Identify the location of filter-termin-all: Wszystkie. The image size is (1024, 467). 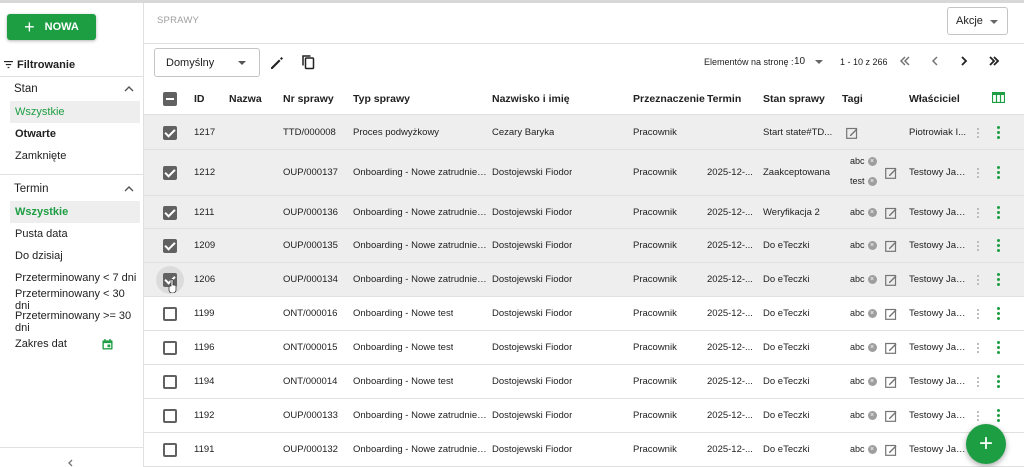
(75, 212).